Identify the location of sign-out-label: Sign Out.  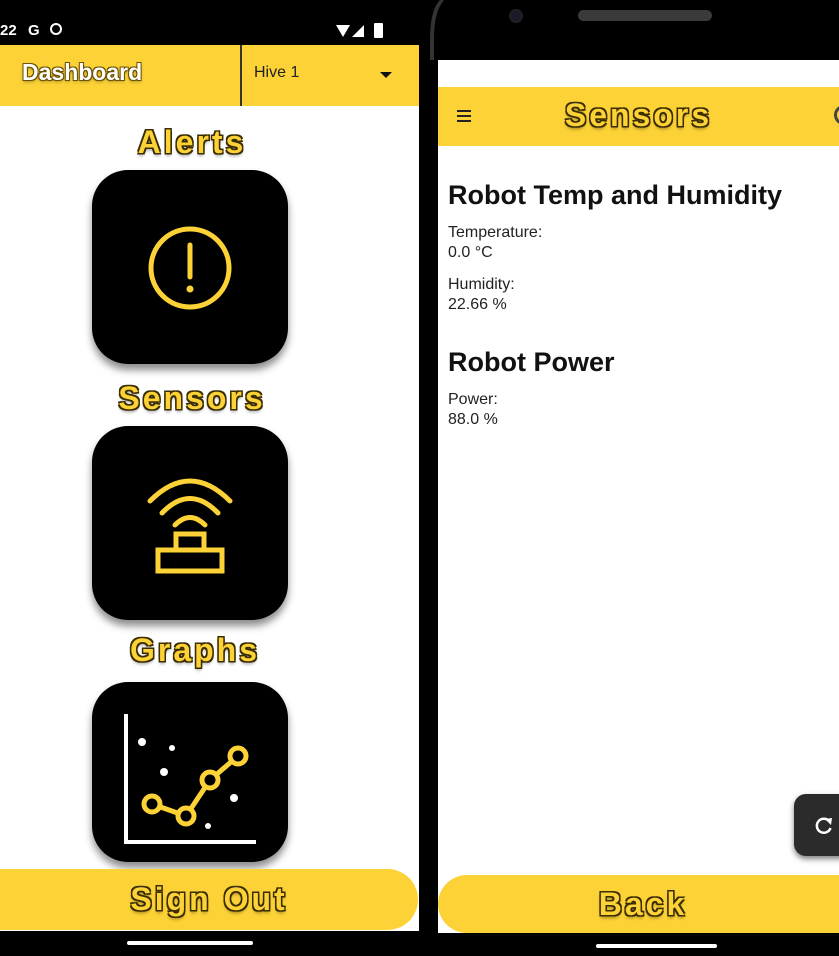
(209, 899).